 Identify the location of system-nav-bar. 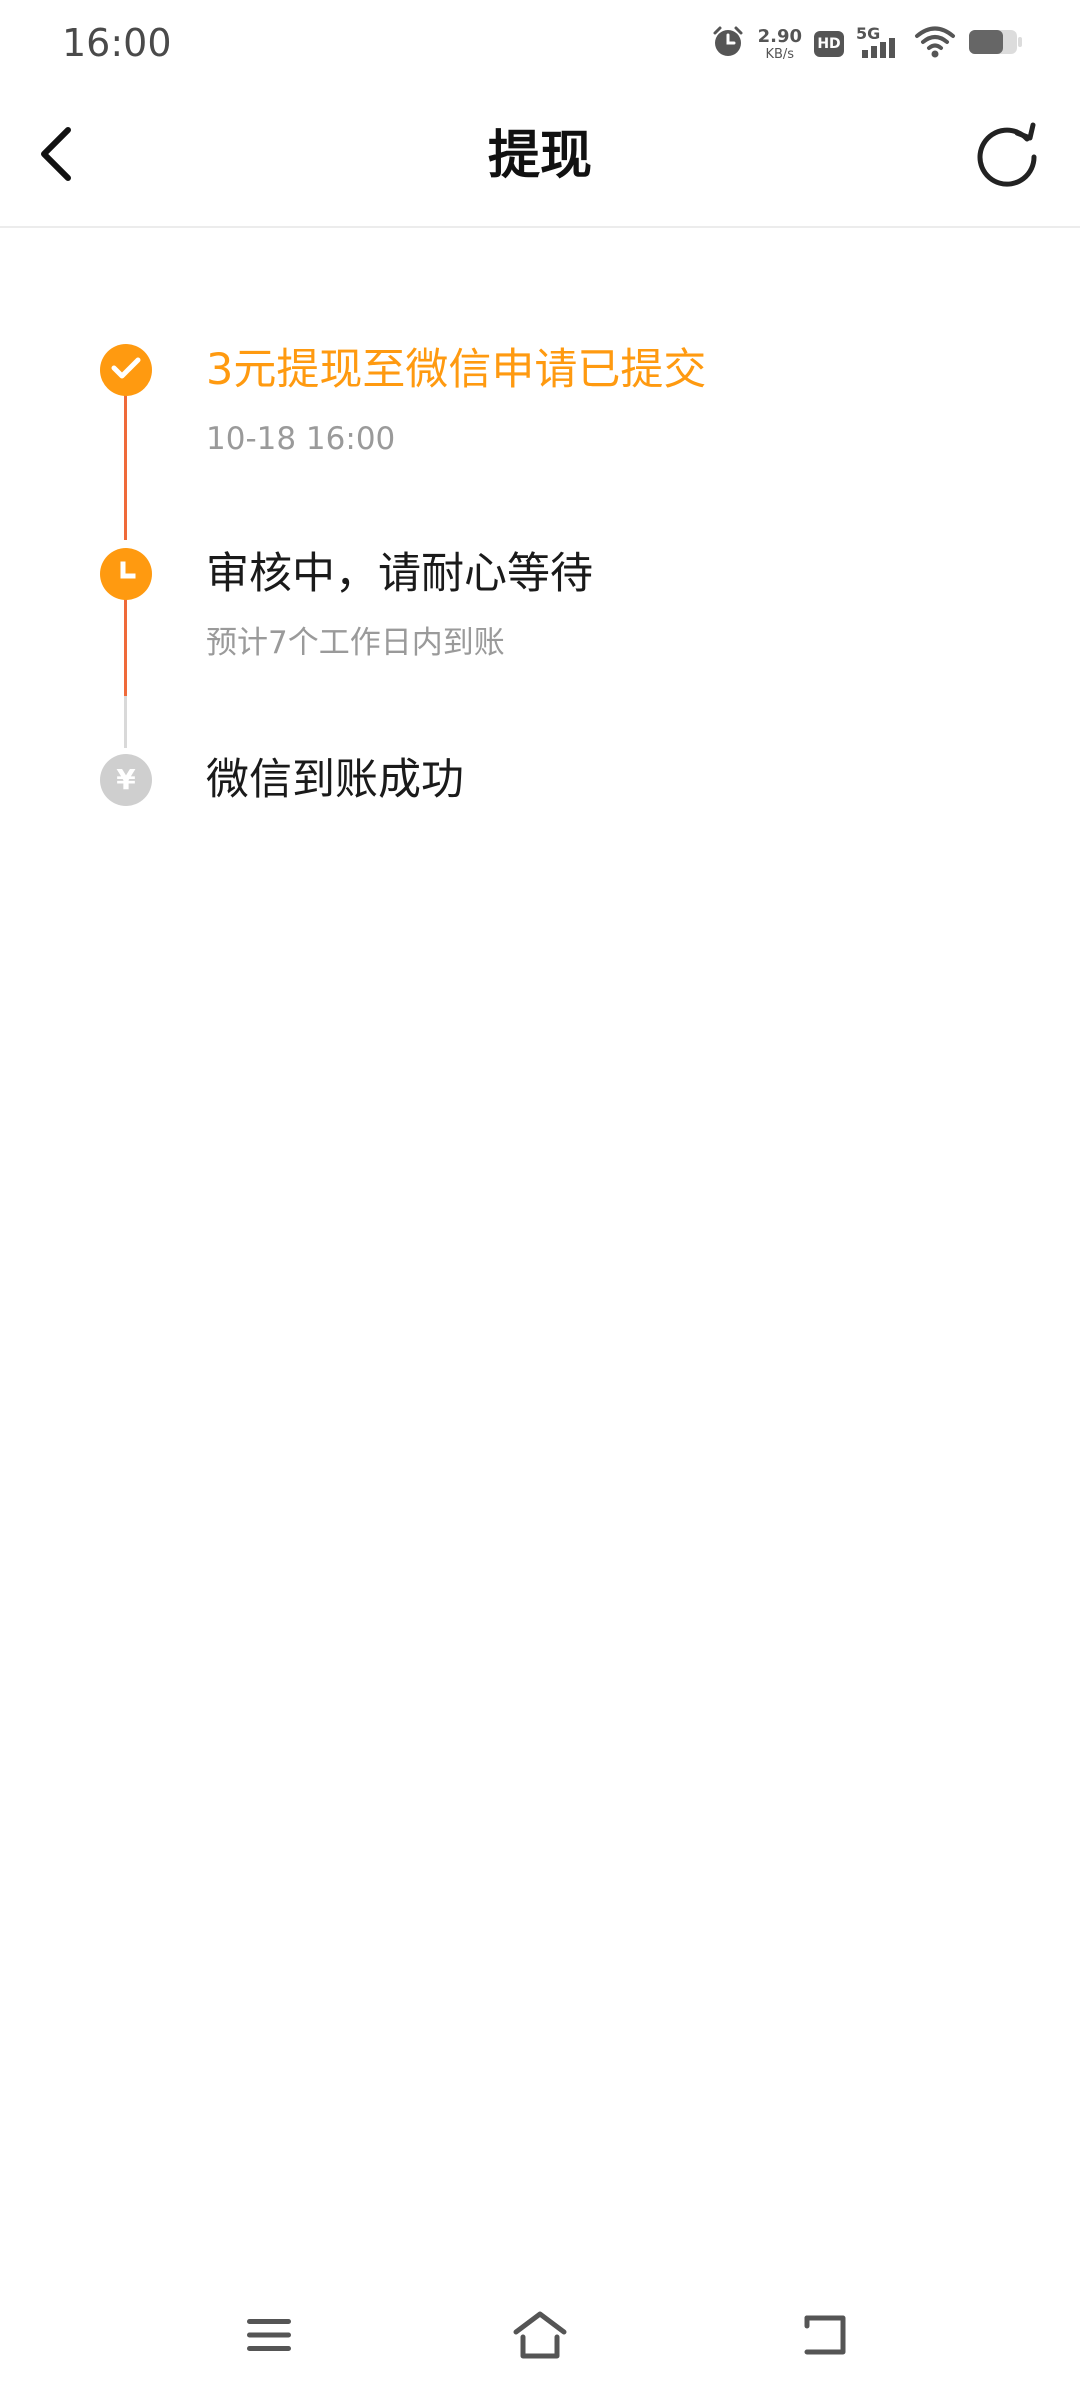
(540, 2340).